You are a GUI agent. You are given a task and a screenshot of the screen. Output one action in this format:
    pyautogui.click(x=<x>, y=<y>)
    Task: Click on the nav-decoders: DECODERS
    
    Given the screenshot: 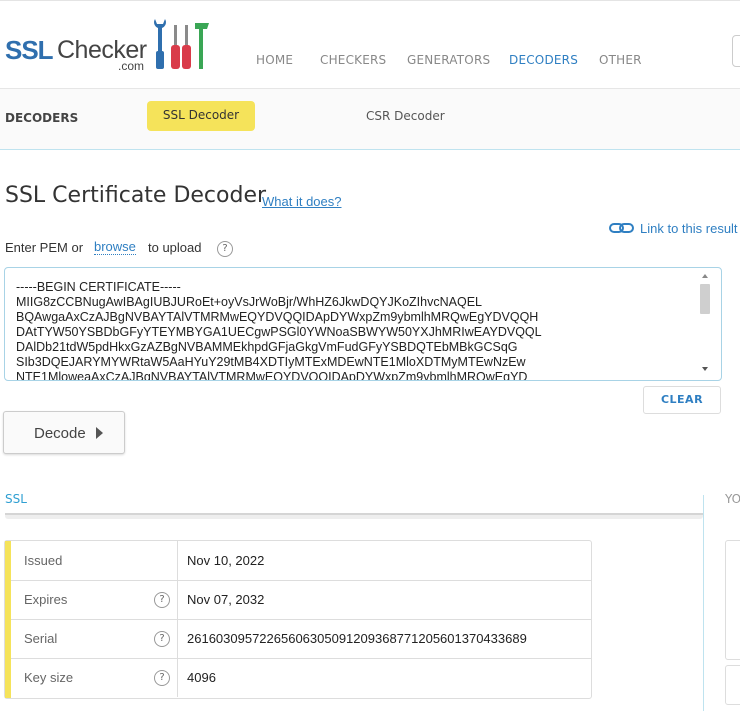 What is the action you would take?
    pyautogui.click(x=543, y=60)
    